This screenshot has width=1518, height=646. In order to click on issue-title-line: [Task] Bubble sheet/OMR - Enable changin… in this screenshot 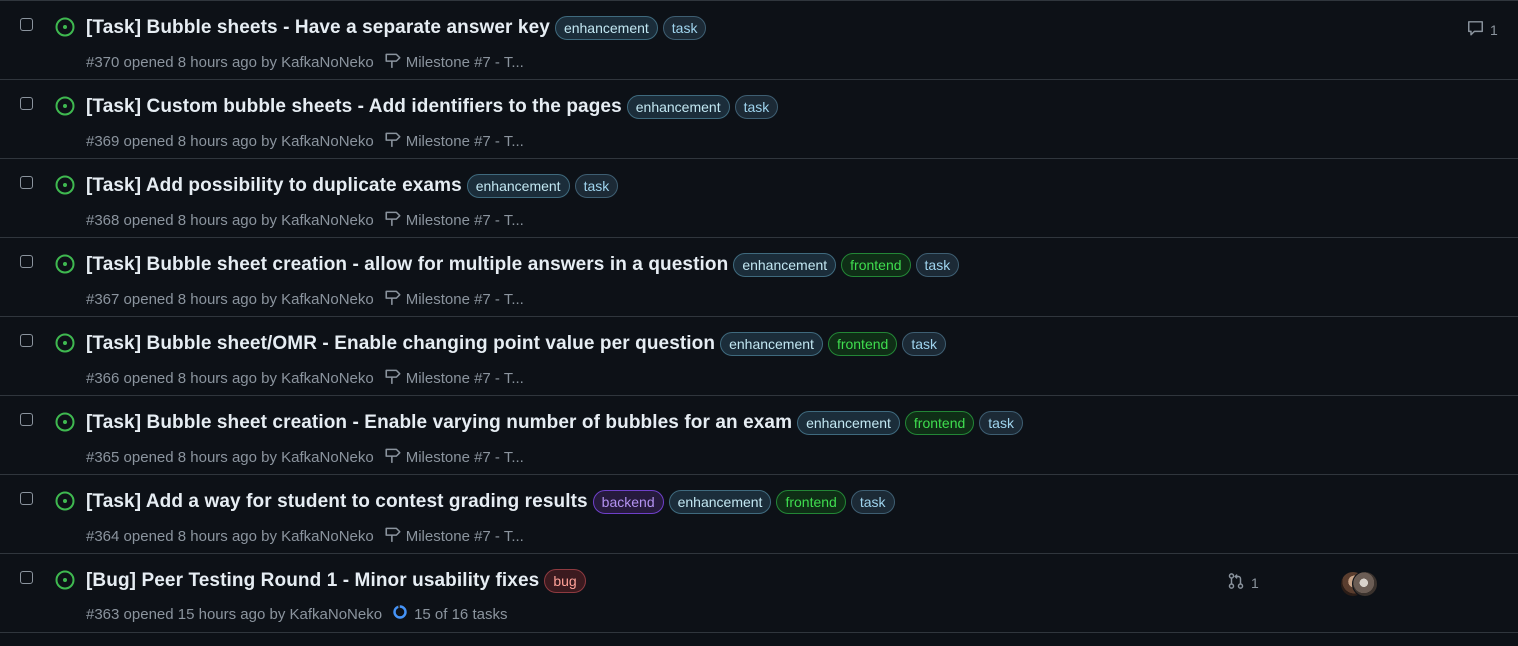, I will do `click(516, 344)`.